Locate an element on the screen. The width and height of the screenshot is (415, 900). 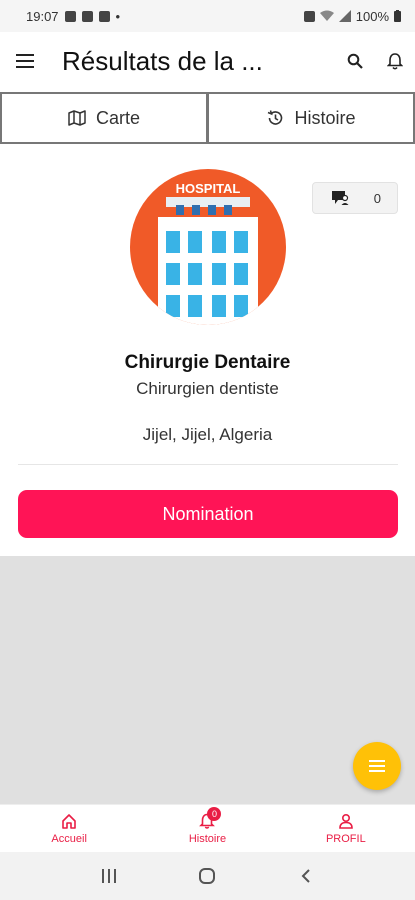
search-button is located at coordinates (355, 61).